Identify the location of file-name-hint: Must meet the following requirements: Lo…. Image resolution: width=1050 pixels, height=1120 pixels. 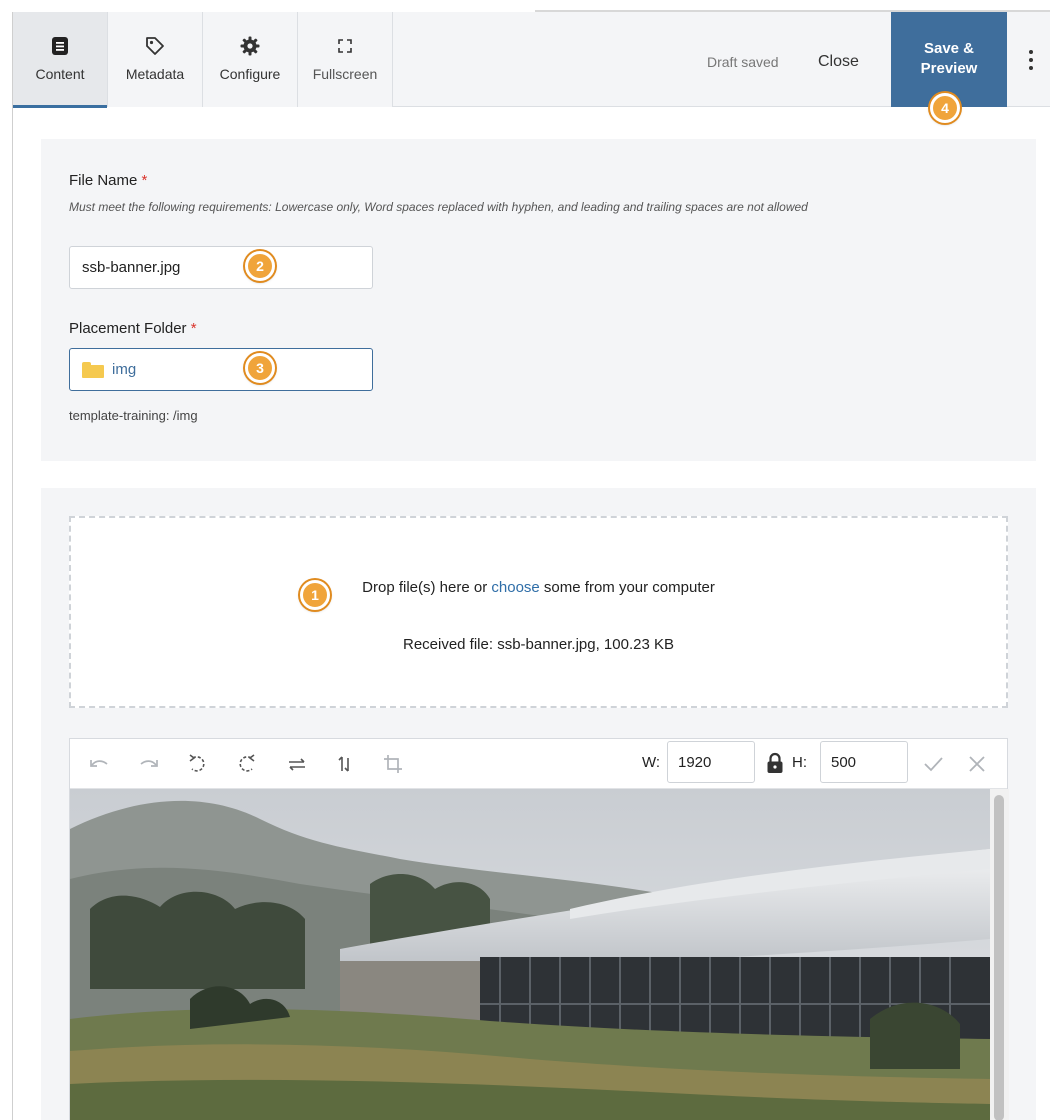
(438, 207).